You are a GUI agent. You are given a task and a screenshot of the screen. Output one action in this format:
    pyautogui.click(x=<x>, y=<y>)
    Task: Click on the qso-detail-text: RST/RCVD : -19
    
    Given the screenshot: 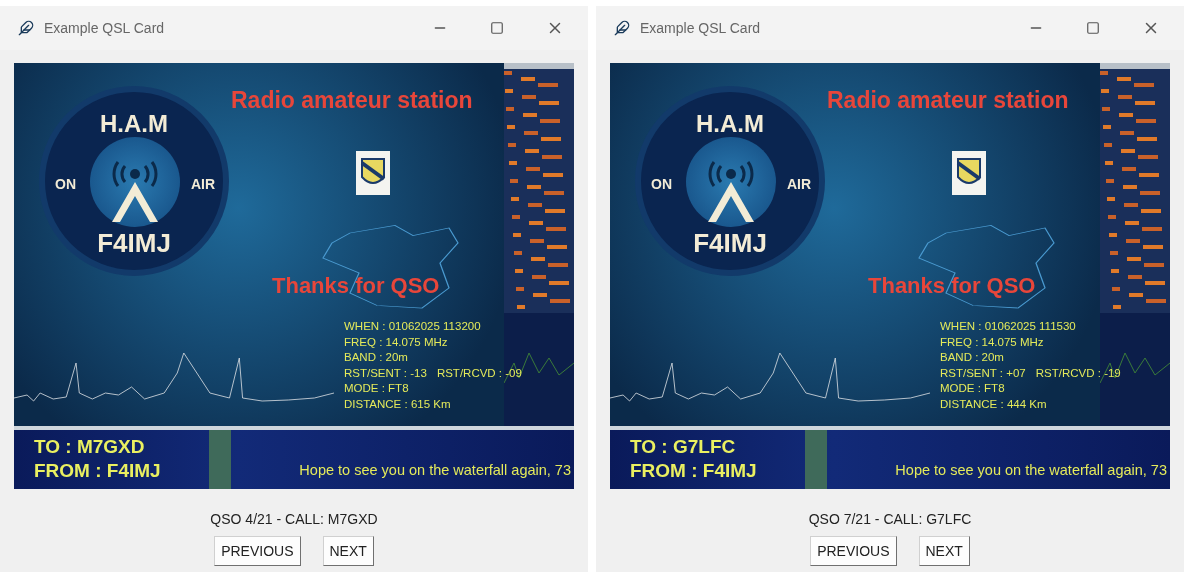 What is the action you would take?
    pyautogui.click(x=1078, y=373)
    